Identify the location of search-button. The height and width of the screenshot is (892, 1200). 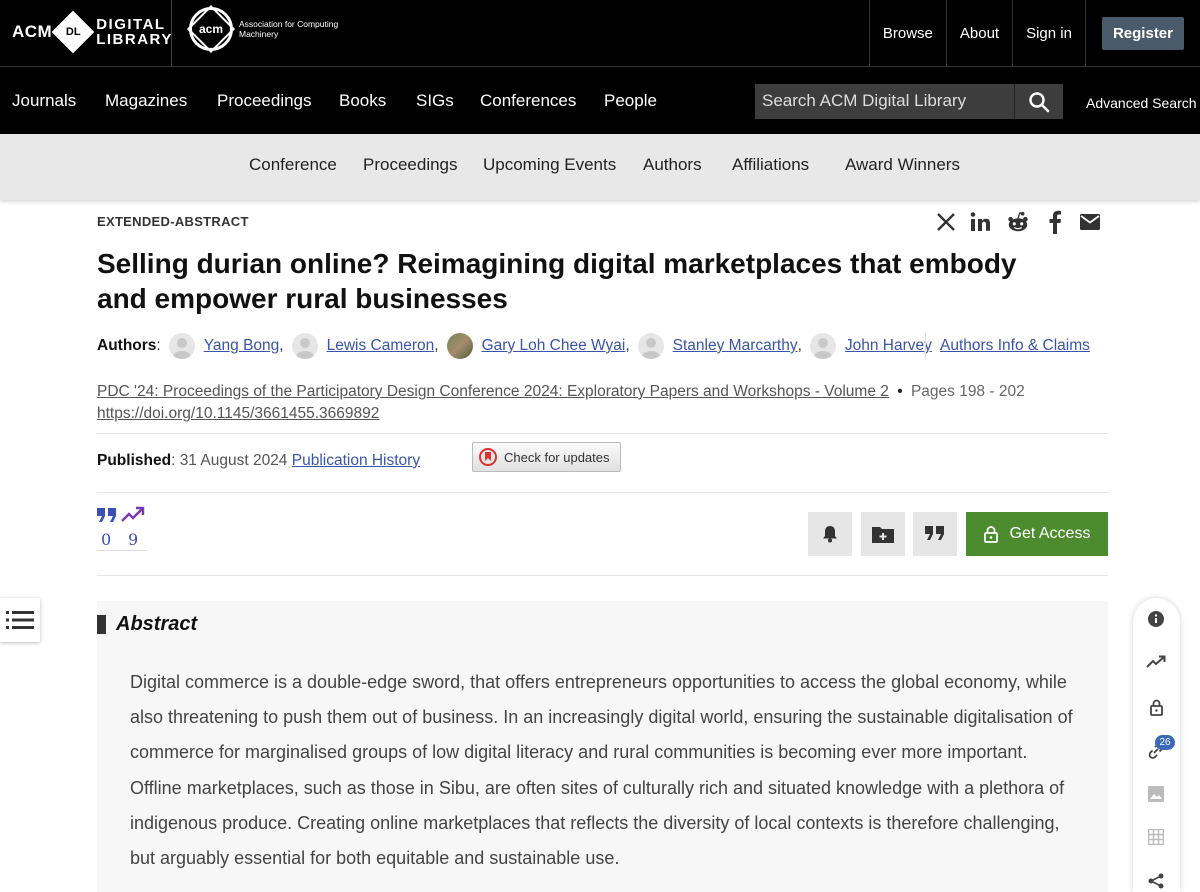
(1038, 101).